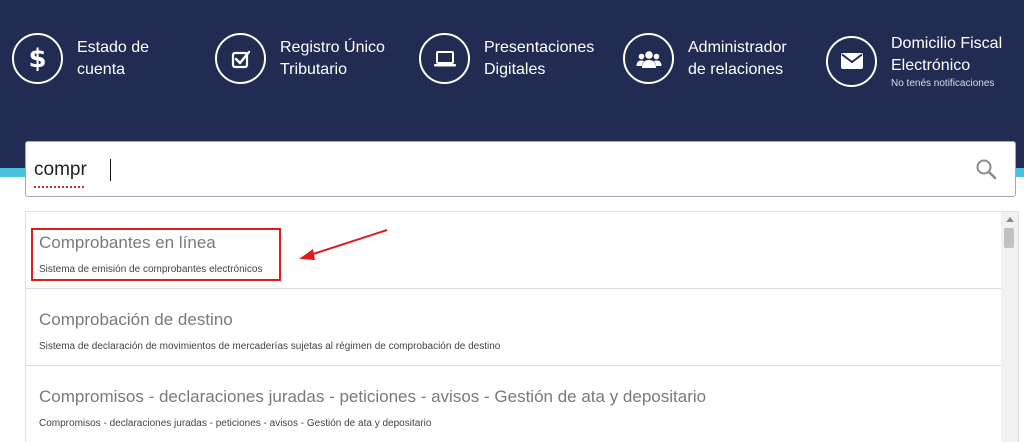  I want to click on text-caret, so click(110, 170).